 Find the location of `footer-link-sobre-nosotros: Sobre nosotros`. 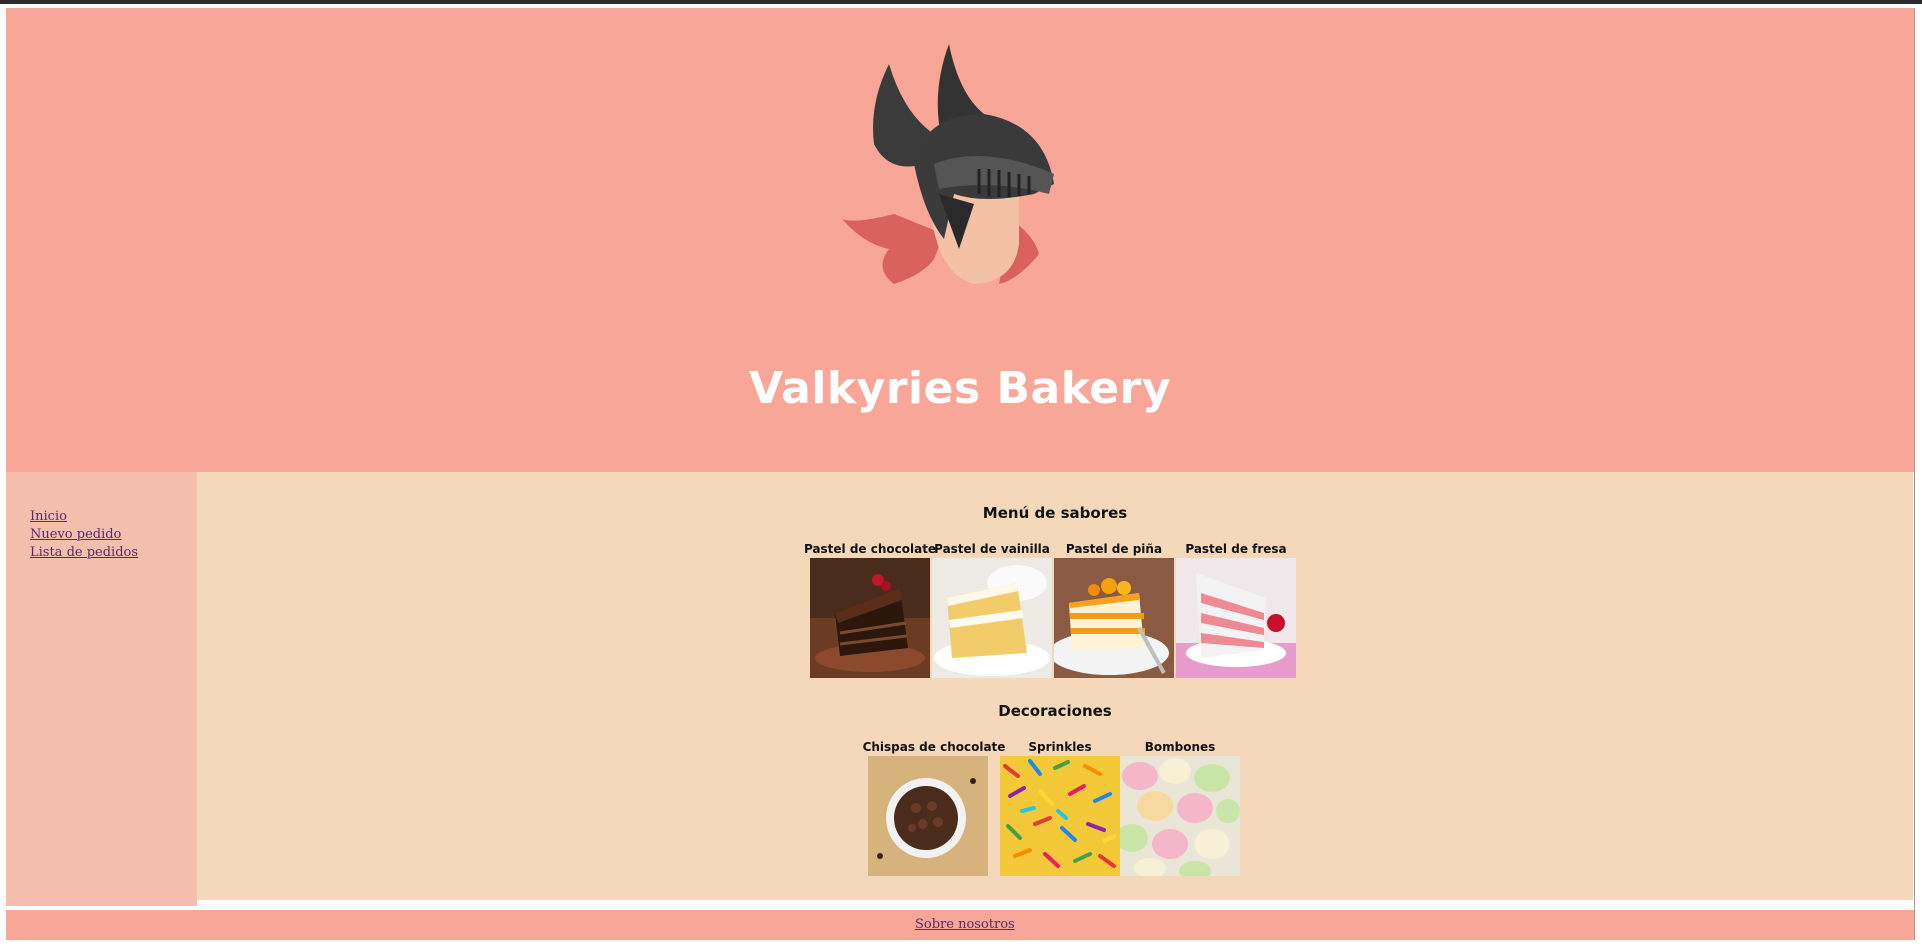

footer-link-sobre-nosotros: Sobre nosotros is located at coordinates (965, 924).